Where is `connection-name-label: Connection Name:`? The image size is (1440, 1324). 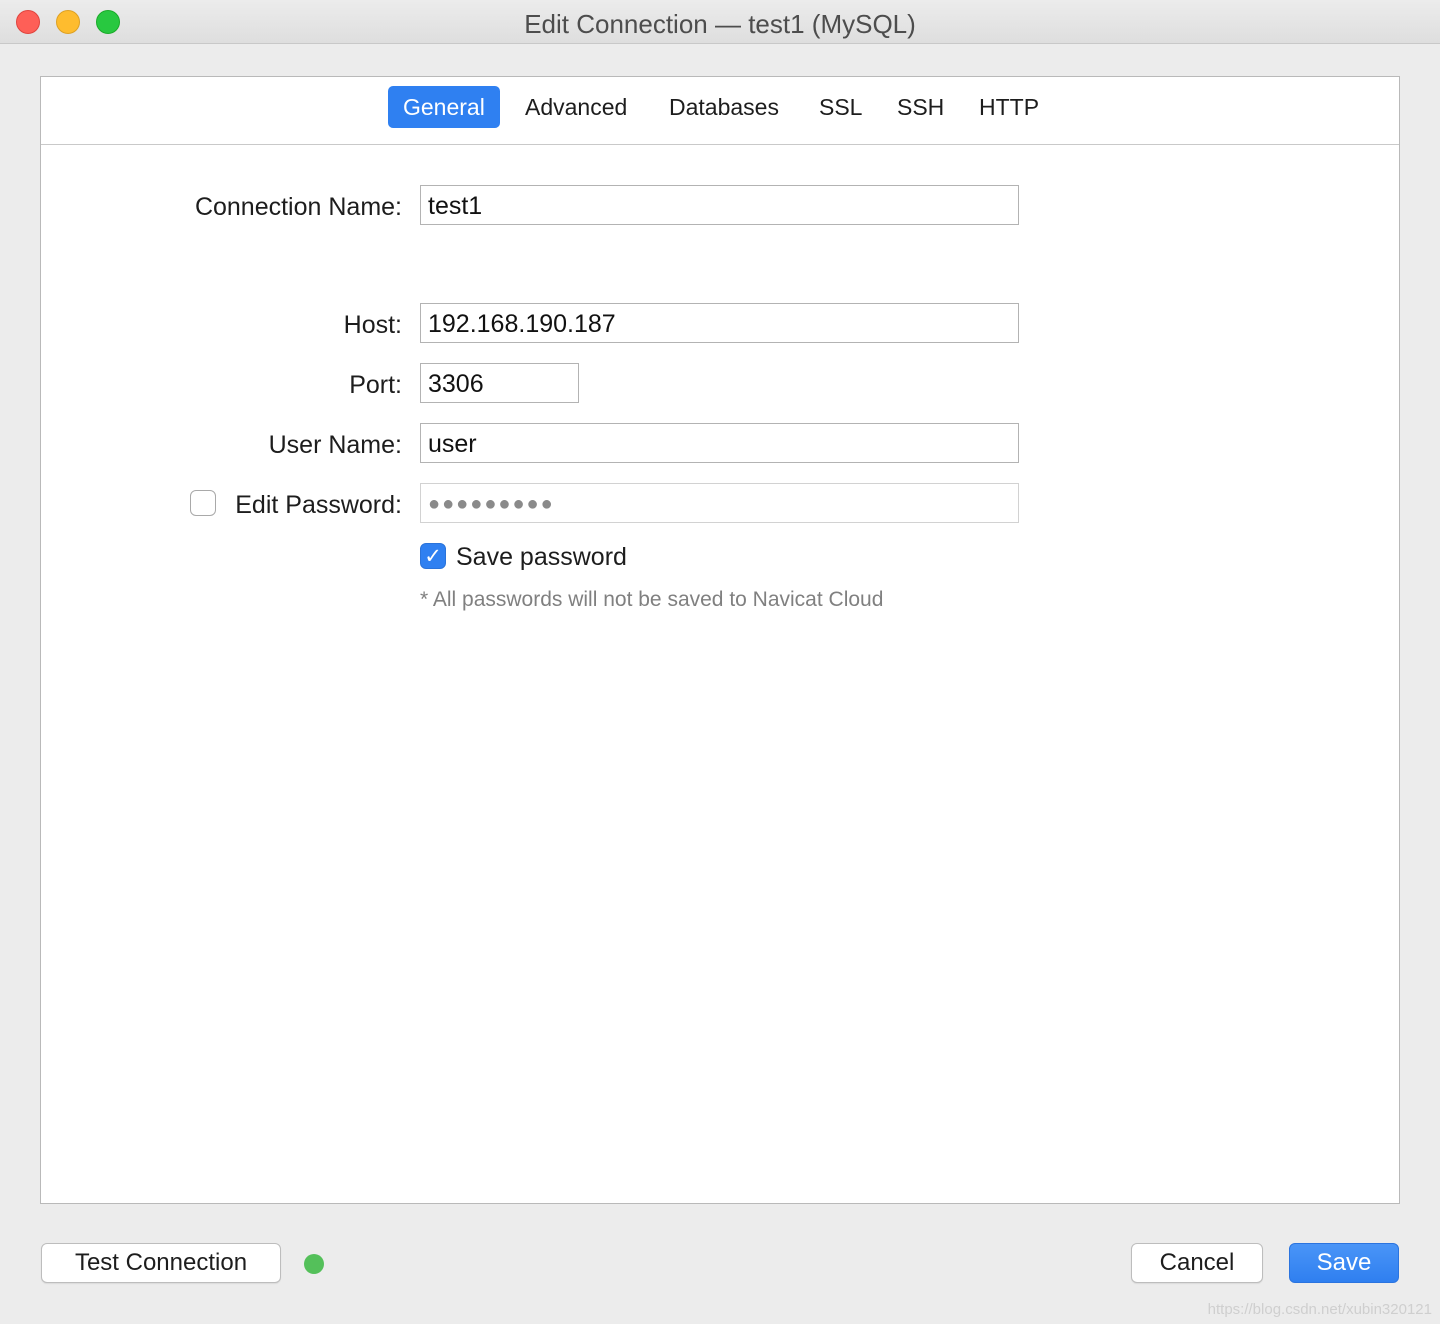
connection-name-label: Connection Name: is located at coordinates (298, 207).